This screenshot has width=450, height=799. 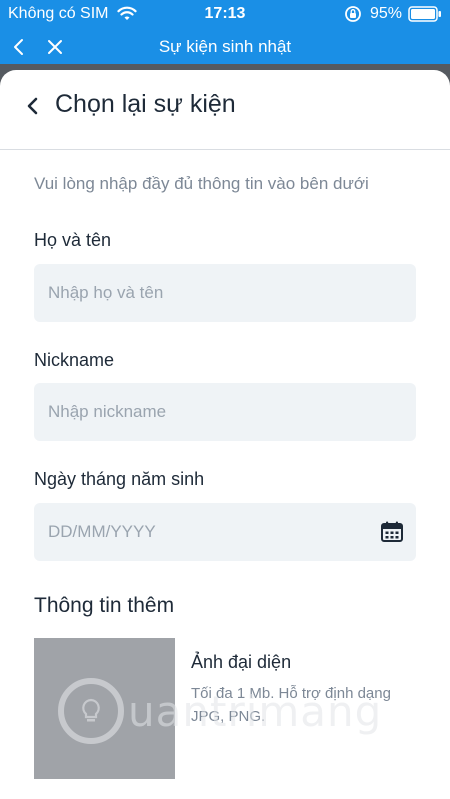 I want to click on name-label: Họ và tên, so click(x=73, y=240).